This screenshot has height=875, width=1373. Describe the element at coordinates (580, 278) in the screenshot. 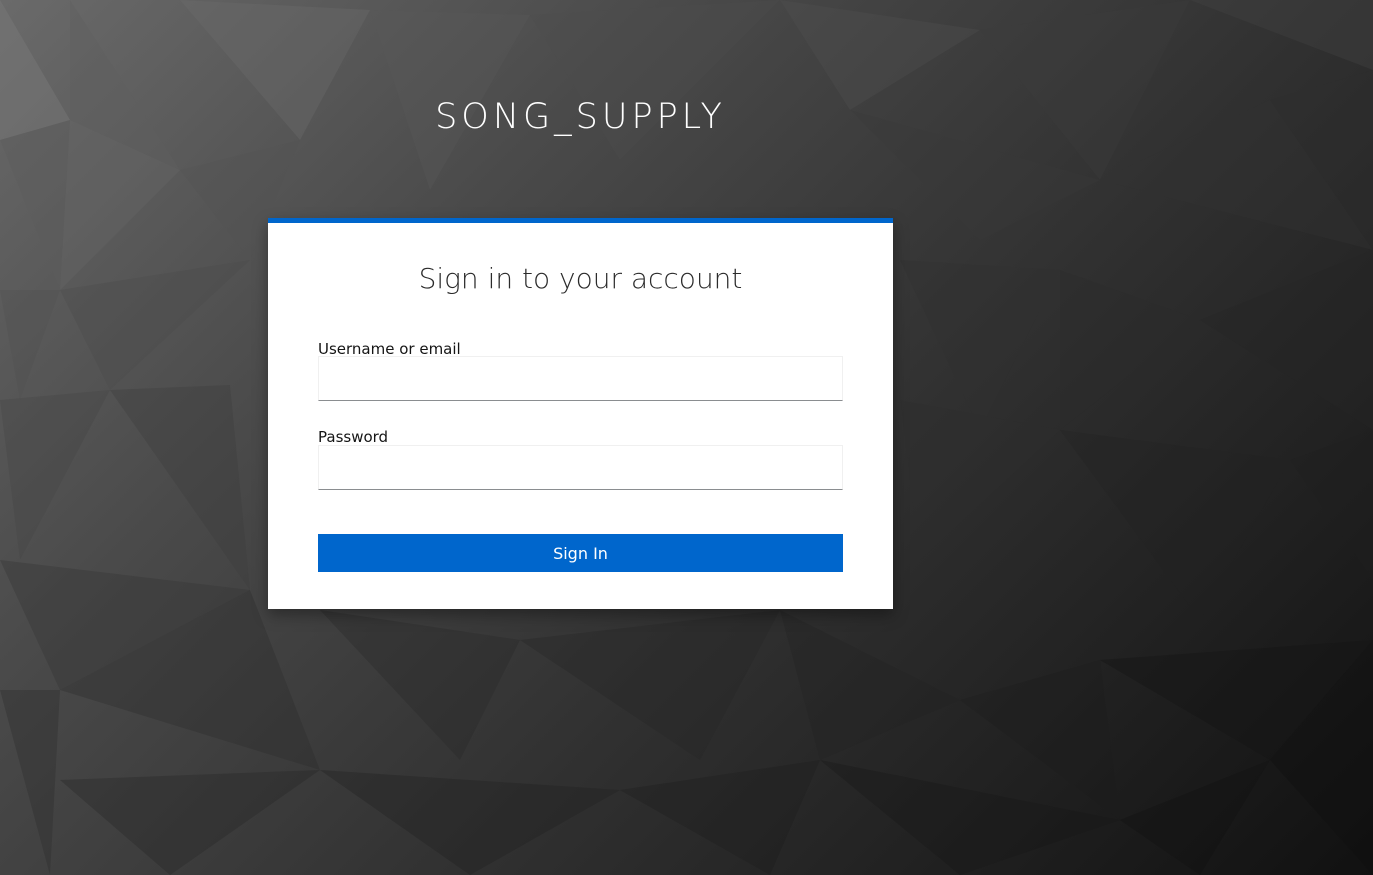

I see `login-heading: Sign in to your account` at that location.